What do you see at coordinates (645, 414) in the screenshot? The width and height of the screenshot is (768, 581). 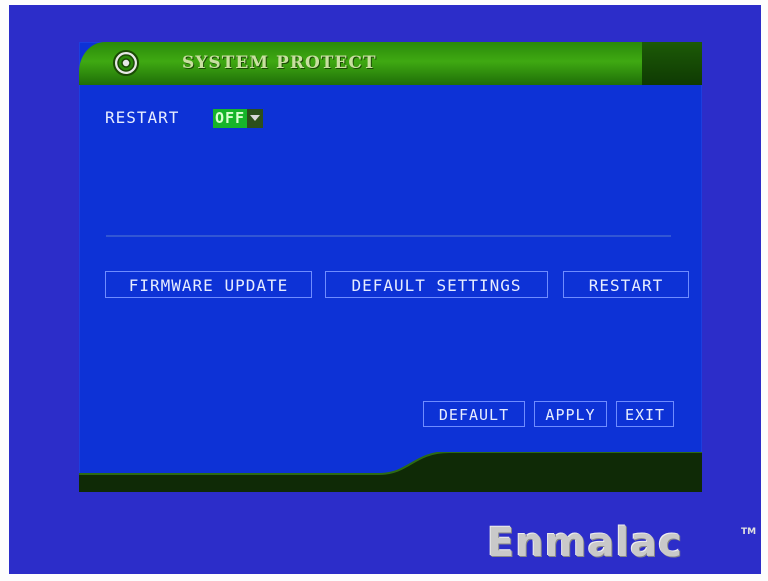 I see `exit-button: EXIT` at bounding box center [645, 414].